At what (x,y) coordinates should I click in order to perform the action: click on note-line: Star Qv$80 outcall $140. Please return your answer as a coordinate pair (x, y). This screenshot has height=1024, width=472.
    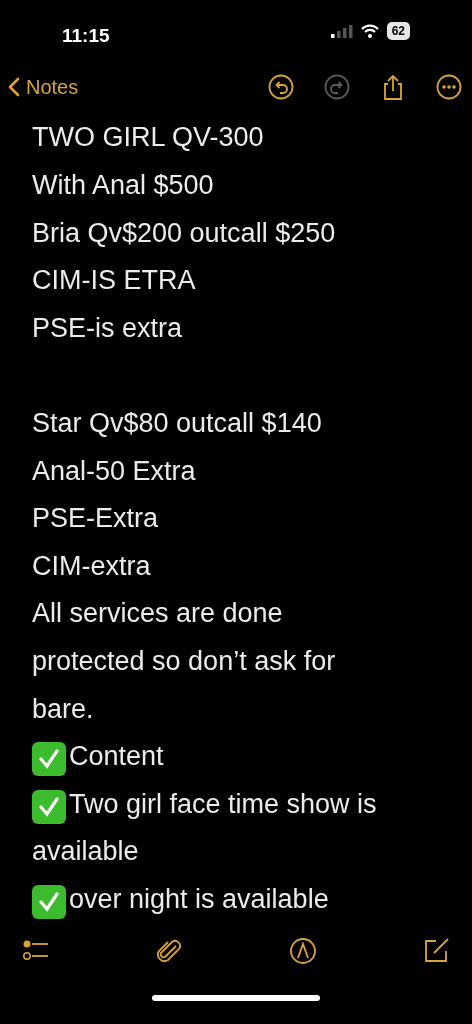
    Looking at the image, I should click on (177, 423).